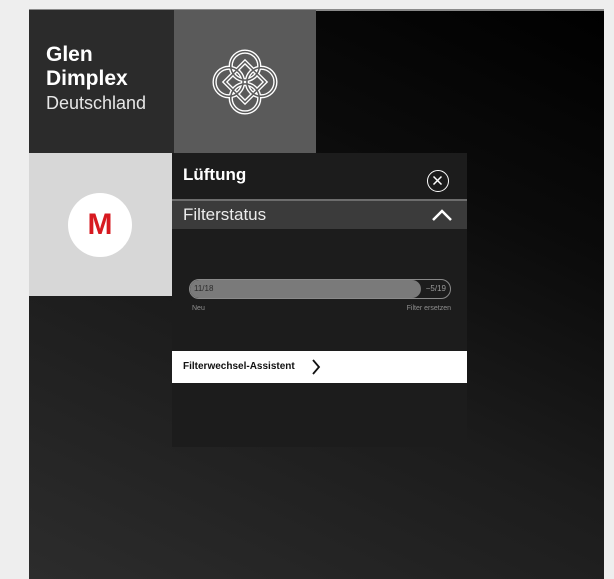  Describe the element at coordinates (428, 308) in the screenshot. I see `scale-end-label: Filter ersetzen` at that location.